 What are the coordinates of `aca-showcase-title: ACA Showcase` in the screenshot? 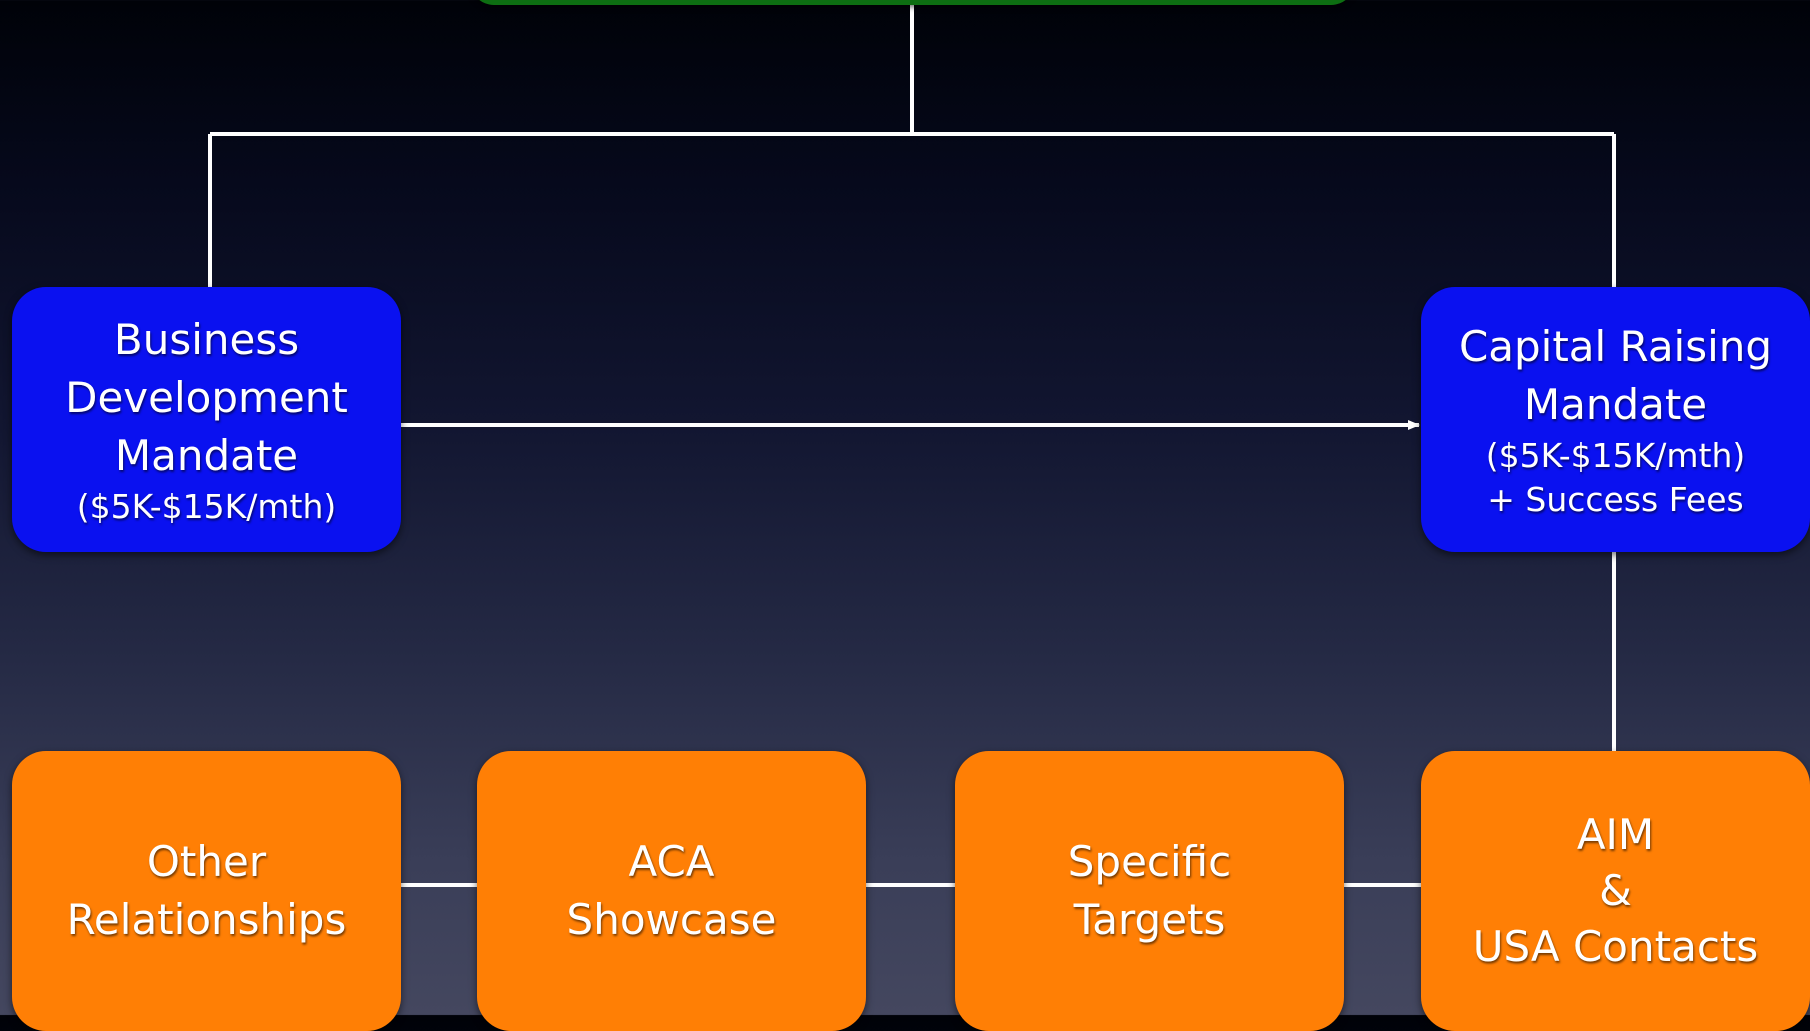 It's located at (671, 890).